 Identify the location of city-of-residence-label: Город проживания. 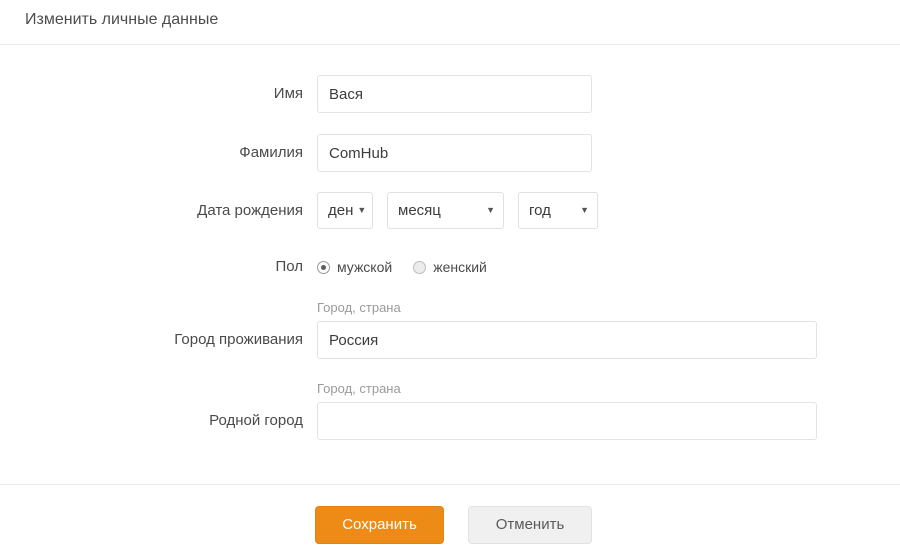
(238, 339).